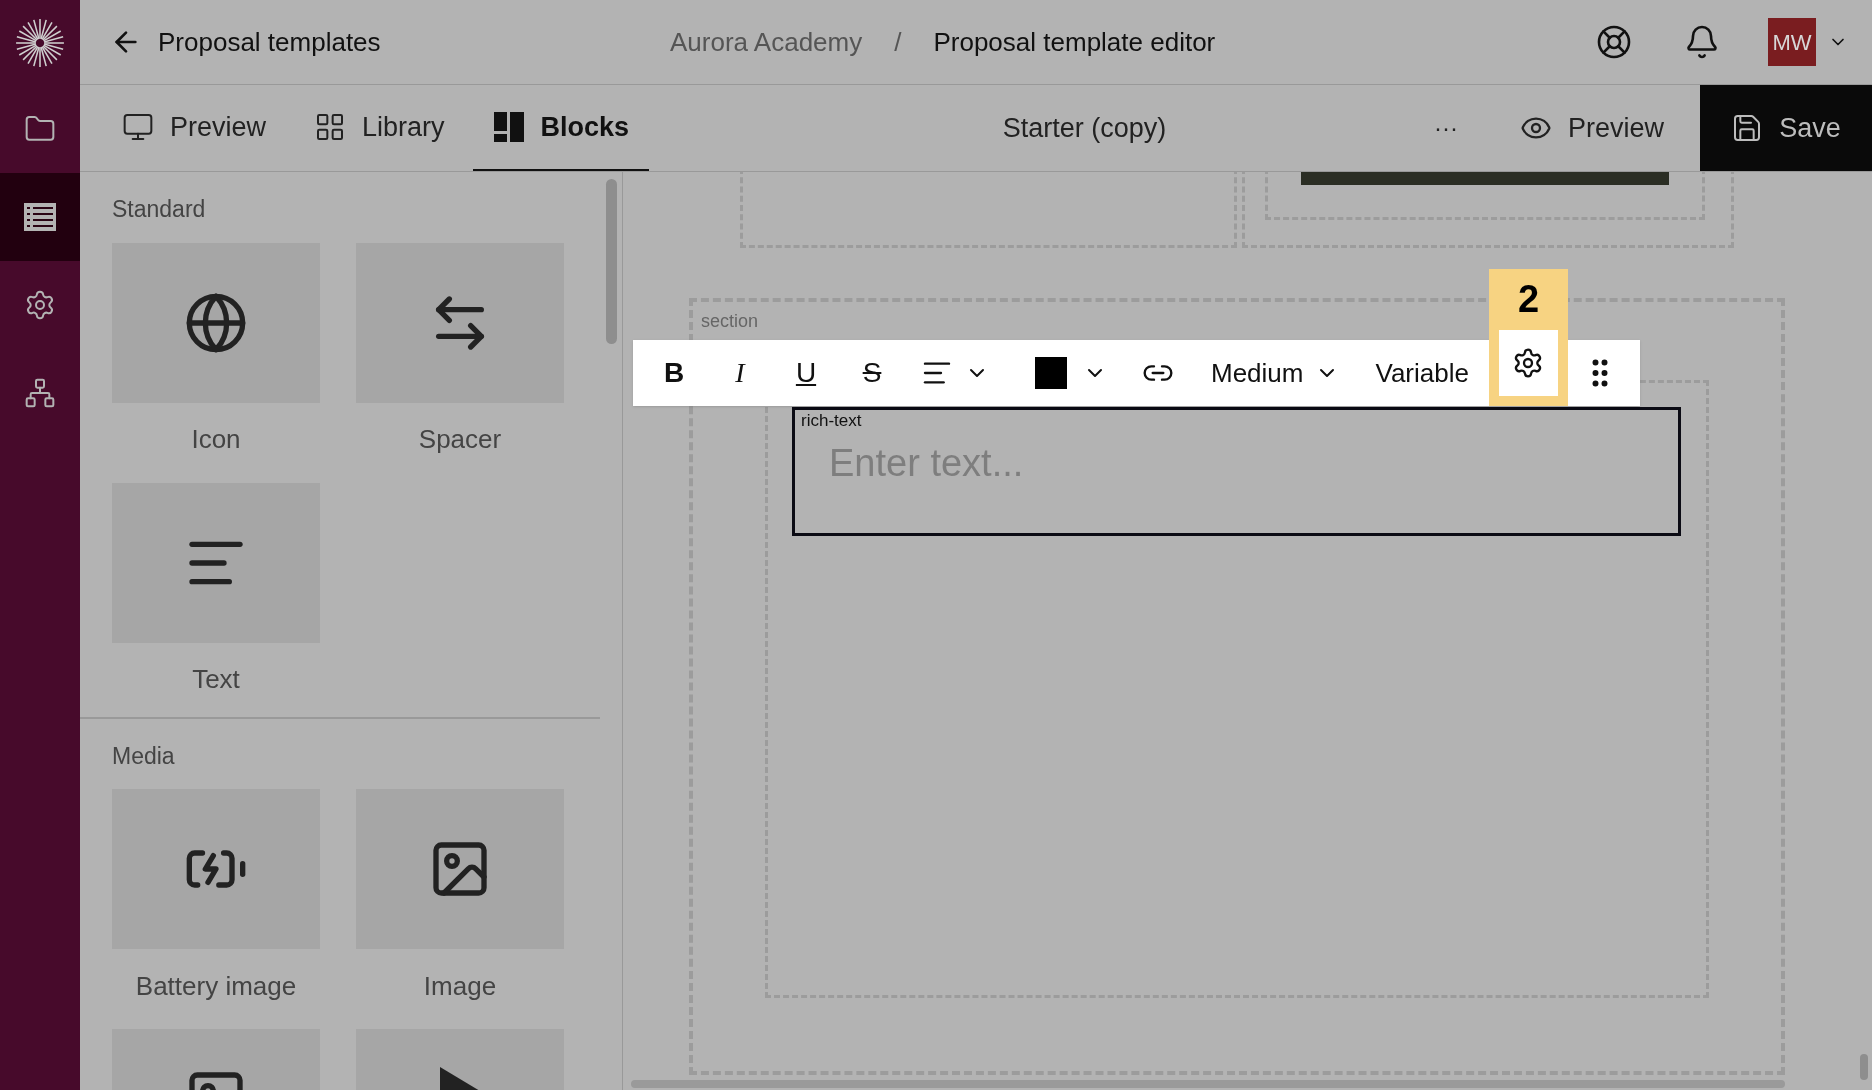 The image size is (1872, 1090). I want to click on block-label: Icon, so click(216, 439).